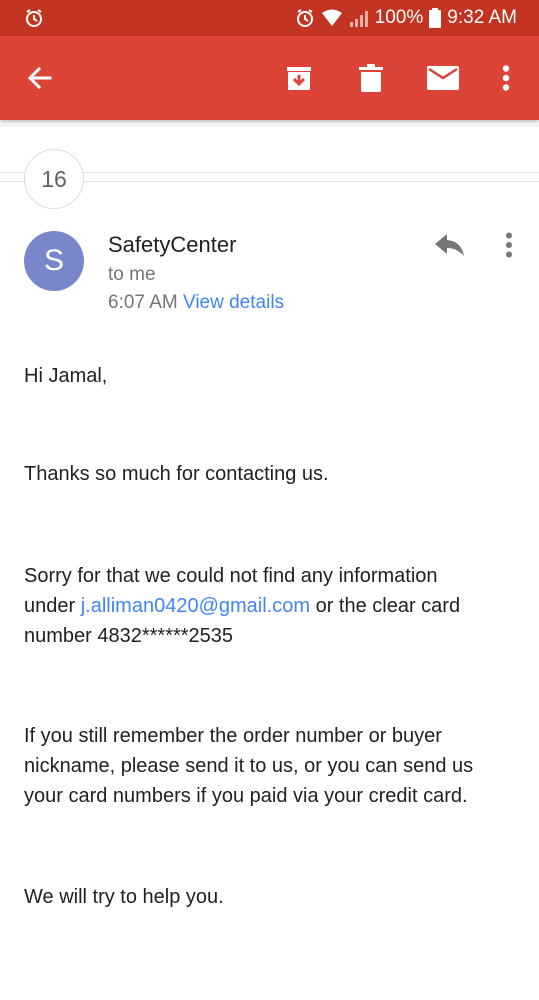 The width and height of the screenshot is (539, 1000). What do you see at coordinates (34, 18) in the screenshot?
I see `alarm-status-icon` at bounding box center [34, 18].